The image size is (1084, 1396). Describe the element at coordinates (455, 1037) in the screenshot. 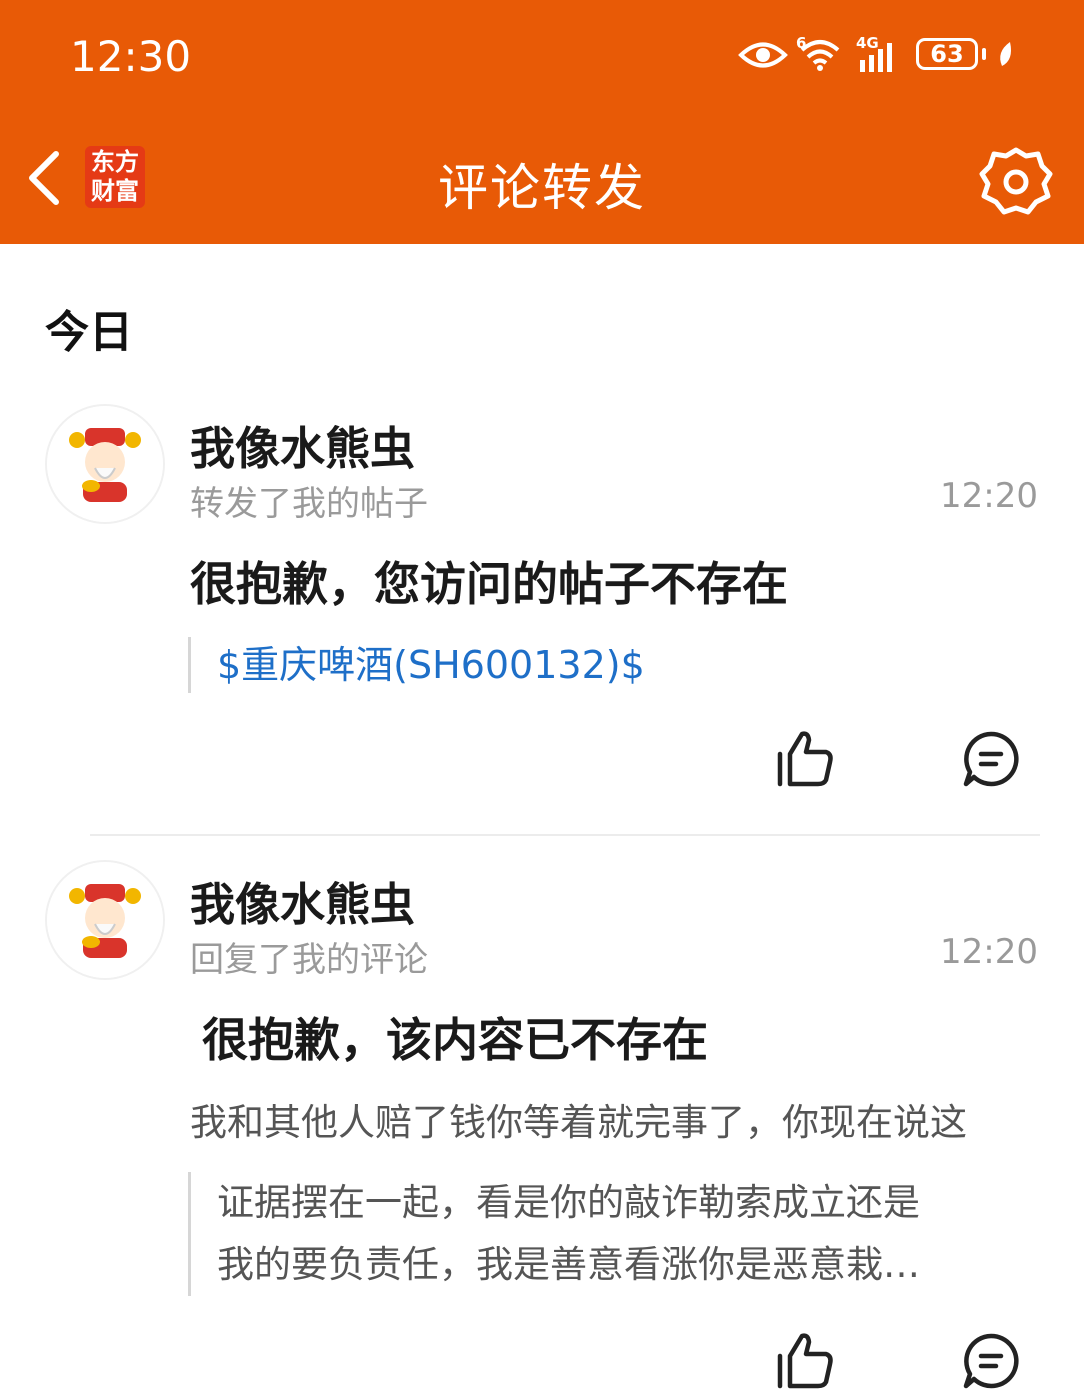

I see `notice-text: 很抱歉，该内容已不存在` at that location.